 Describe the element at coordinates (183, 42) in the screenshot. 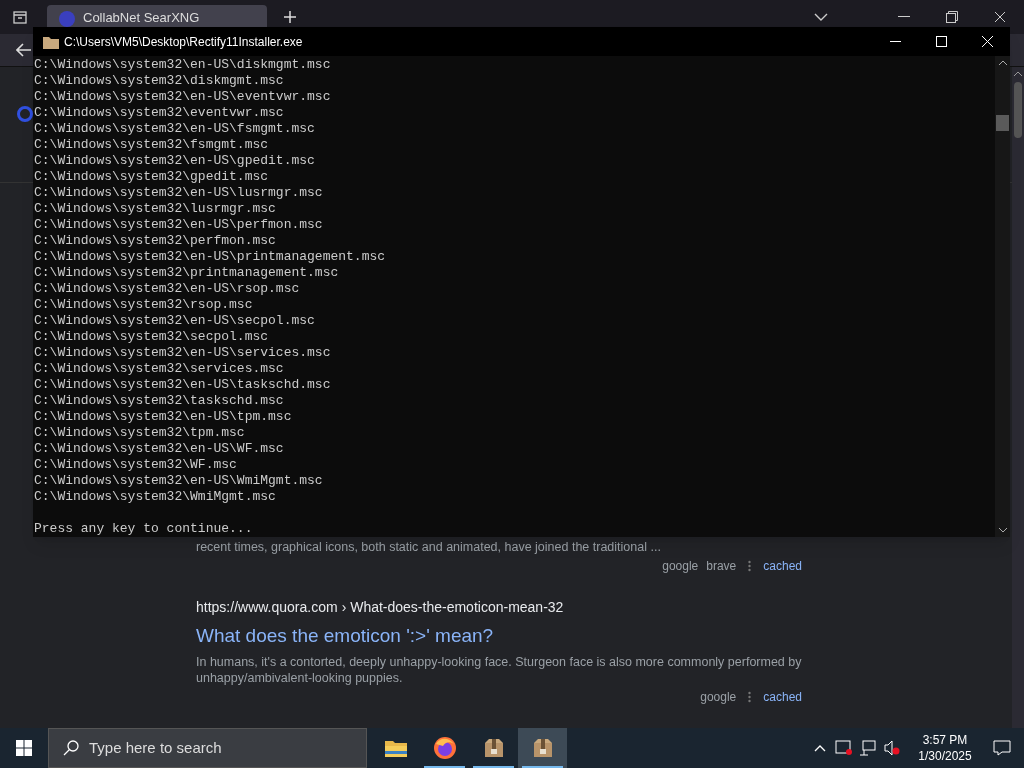

I see `window-title: C:\Users\VM5\Desktop\Rectify11Installer.exe` at that location.